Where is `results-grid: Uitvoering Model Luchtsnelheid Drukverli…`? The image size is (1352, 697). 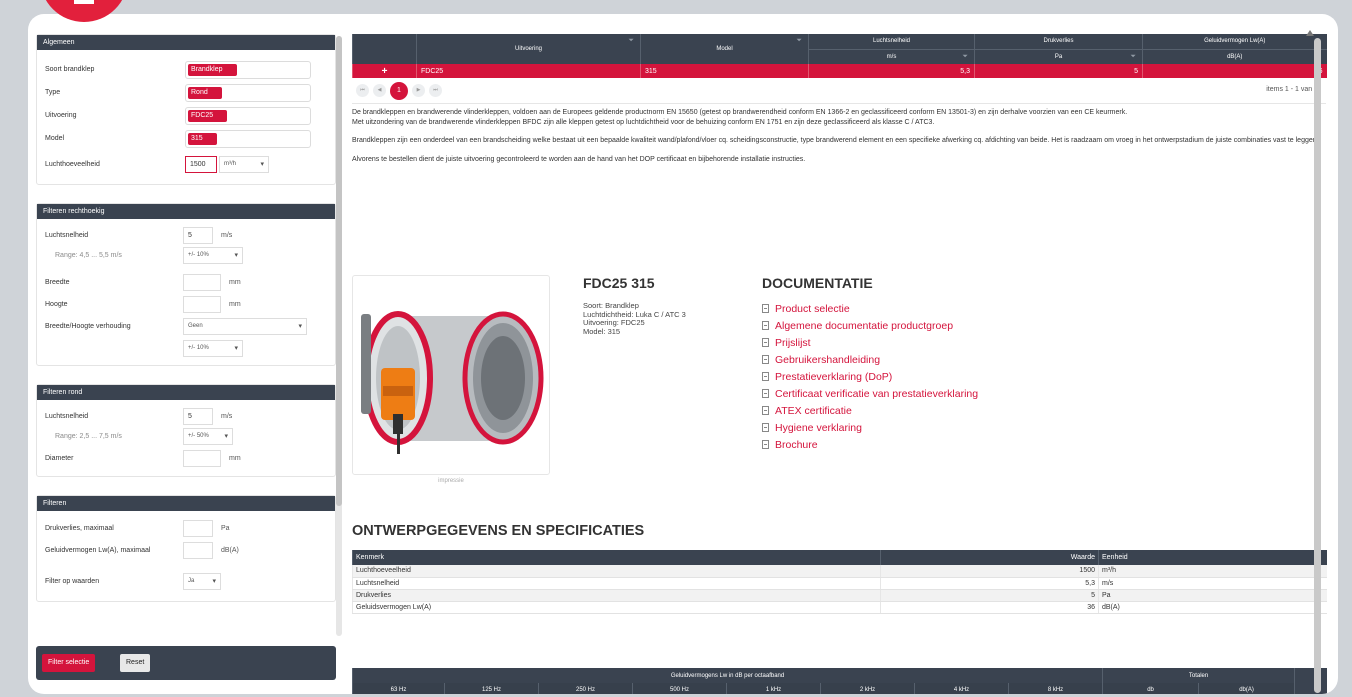
results-grid: Uitvoering Model Luchtsnelheid Drukverli… is located at coordinates (839, 56).